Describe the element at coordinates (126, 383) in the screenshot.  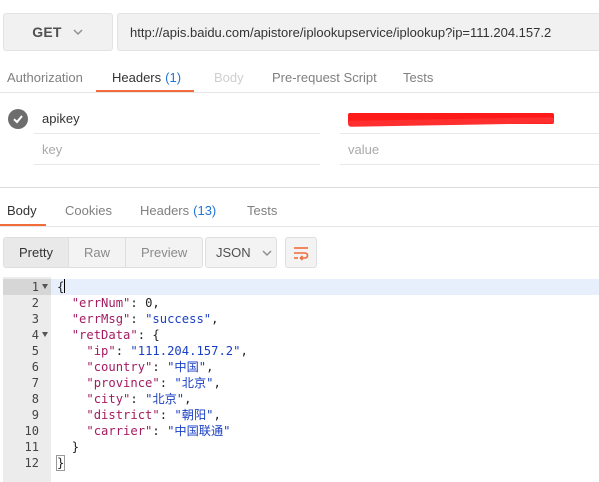
I see `code-line: 7 "province": "北京",` at that location.